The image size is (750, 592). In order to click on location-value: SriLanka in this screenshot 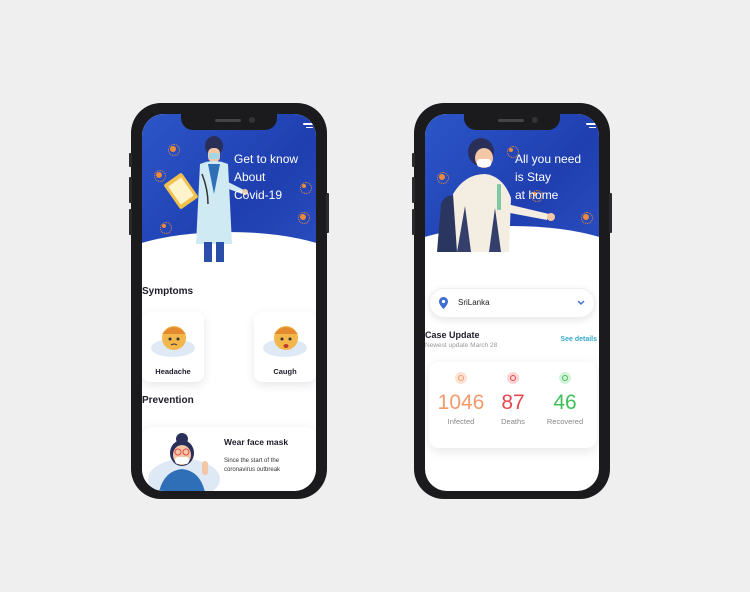, I will do `click(474, 302)`.